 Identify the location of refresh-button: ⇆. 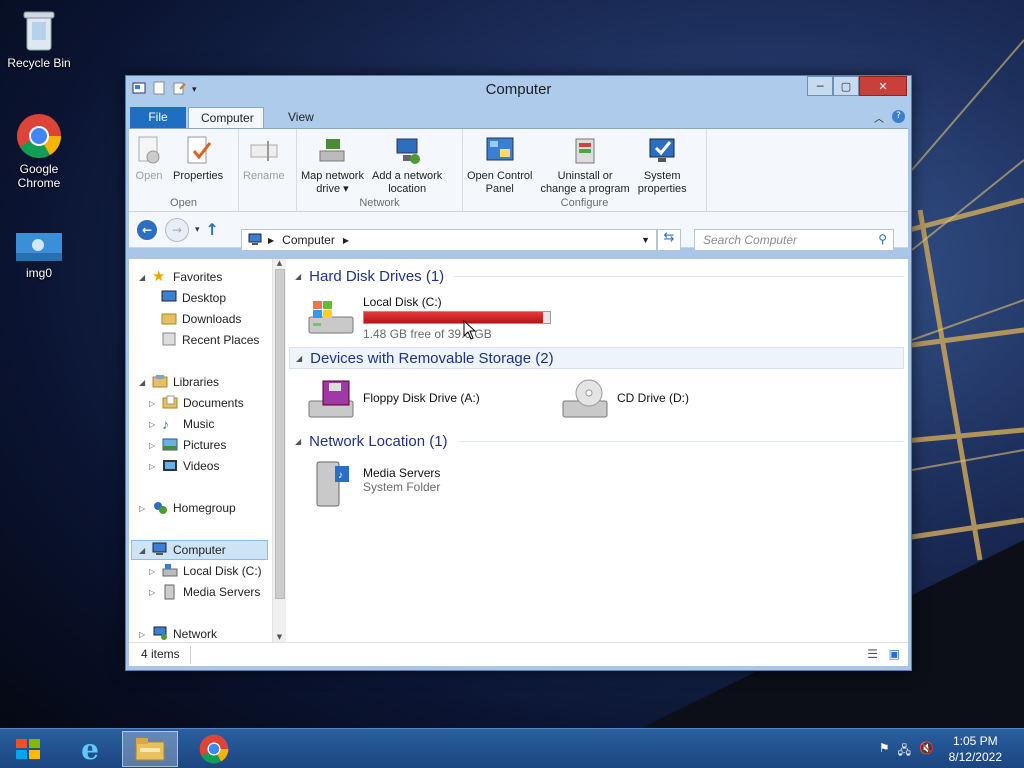
(669, 240).